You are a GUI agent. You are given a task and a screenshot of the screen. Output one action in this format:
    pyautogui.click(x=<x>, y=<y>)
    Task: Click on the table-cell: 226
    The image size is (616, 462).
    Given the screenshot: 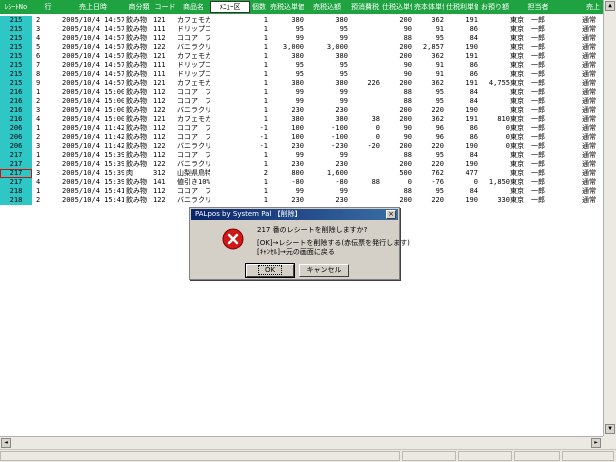 What is the action you would take?
    pyautogui.click(x=373, y=83)
    